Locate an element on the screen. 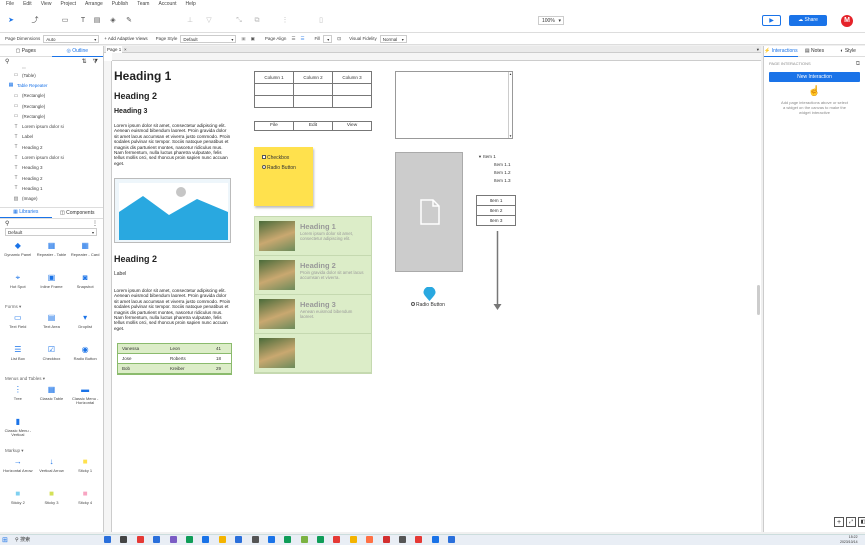 The image size is (865, 545). library-widget-sticky4: ■ Sticky 4 is located at coordinates (85, 503).